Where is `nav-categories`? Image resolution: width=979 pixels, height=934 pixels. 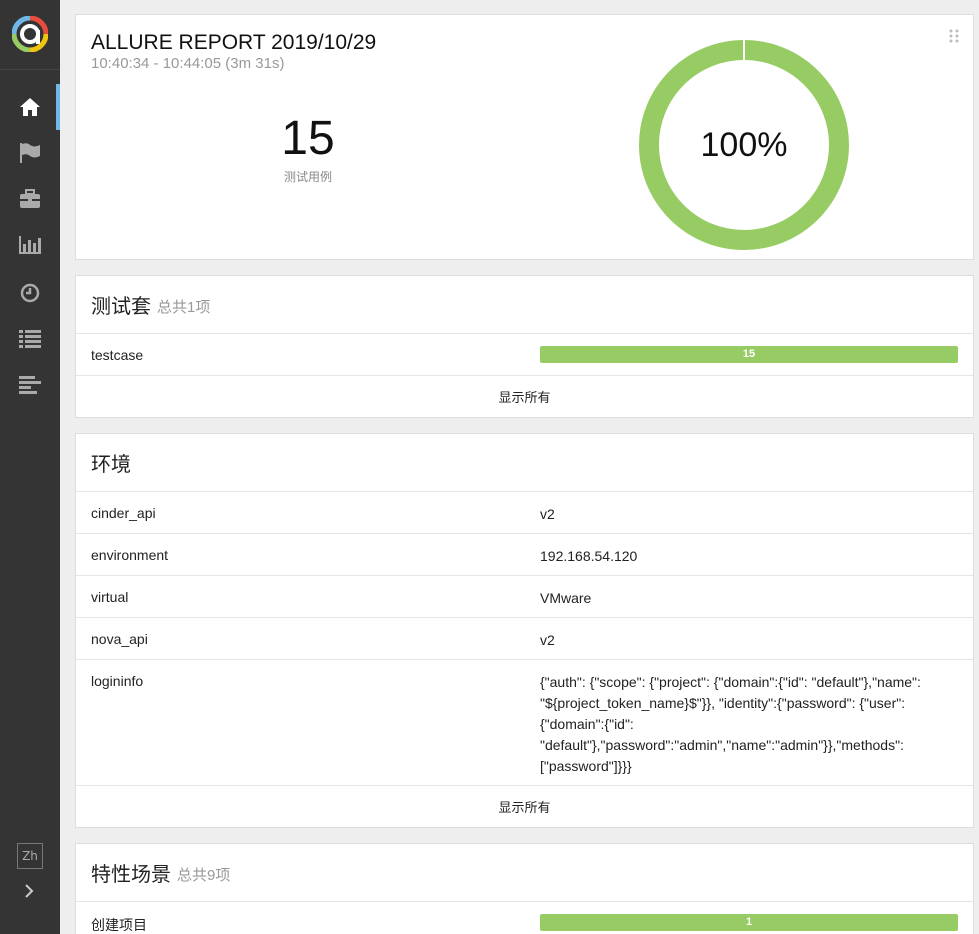 nav-categories is located at coordinates (30, 153).